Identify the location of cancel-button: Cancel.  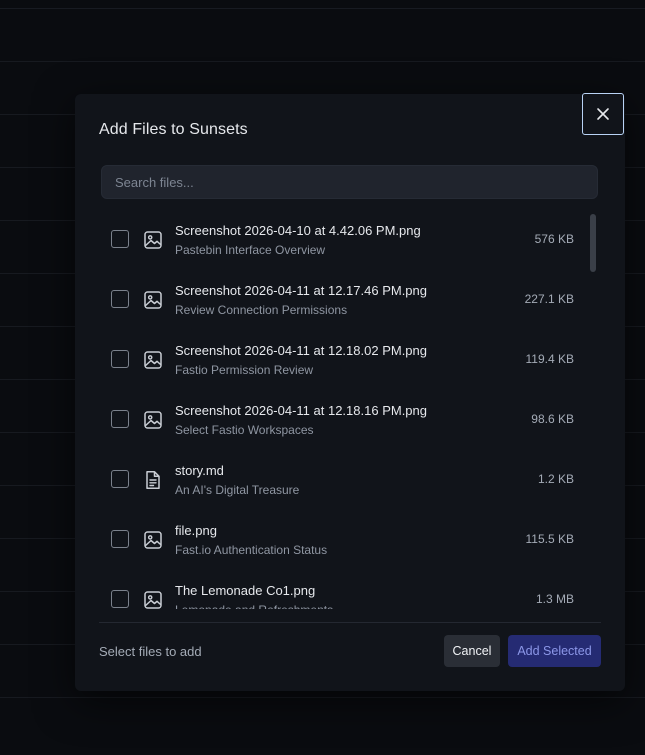
(472, 651).